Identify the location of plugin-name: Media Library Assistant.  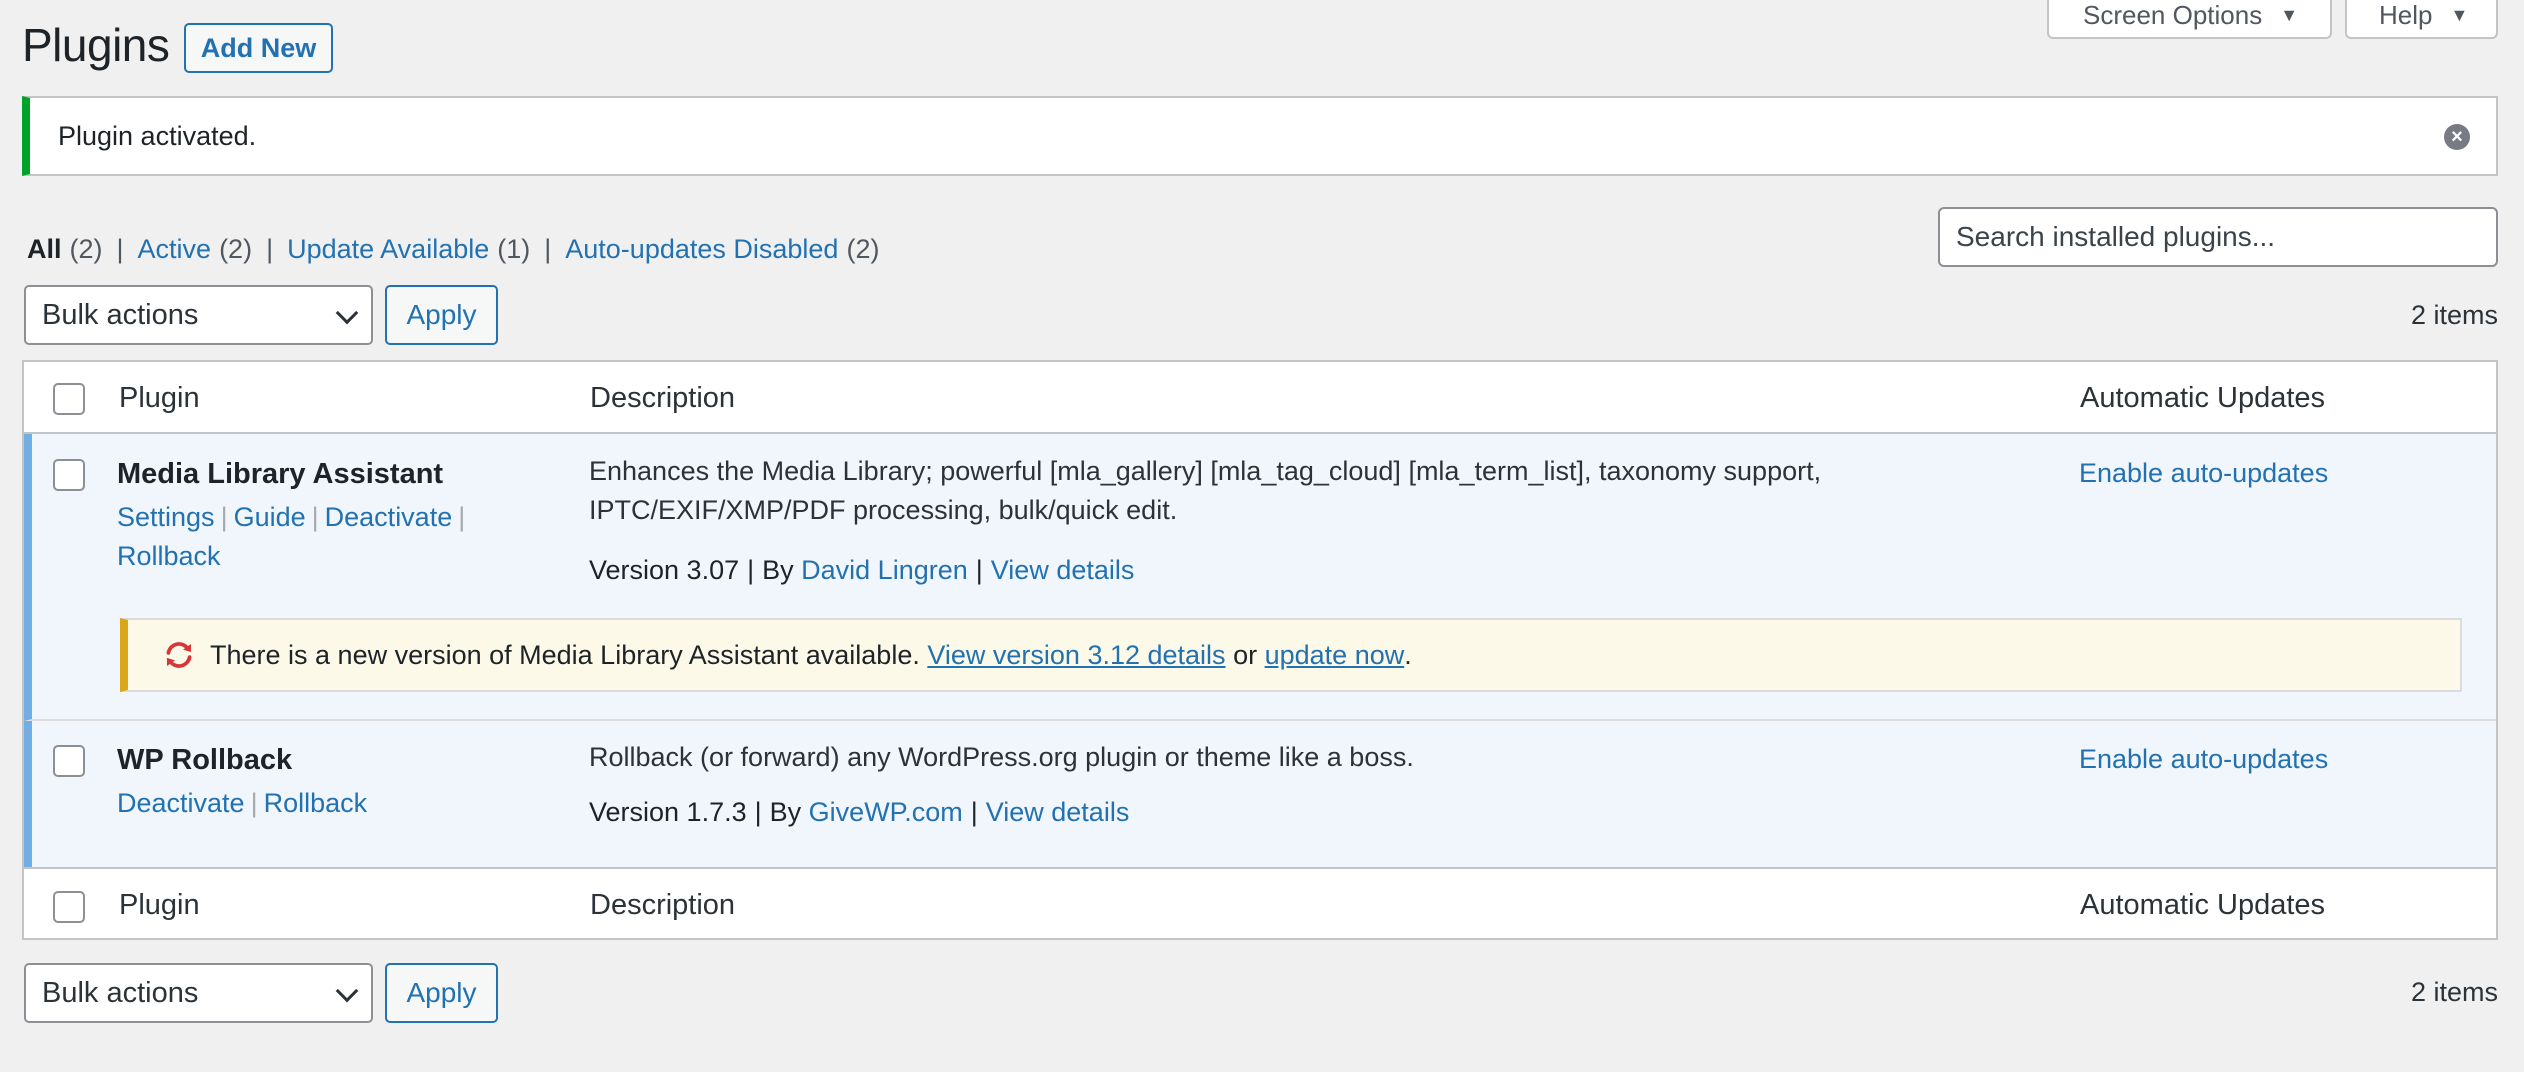
(280, 474).